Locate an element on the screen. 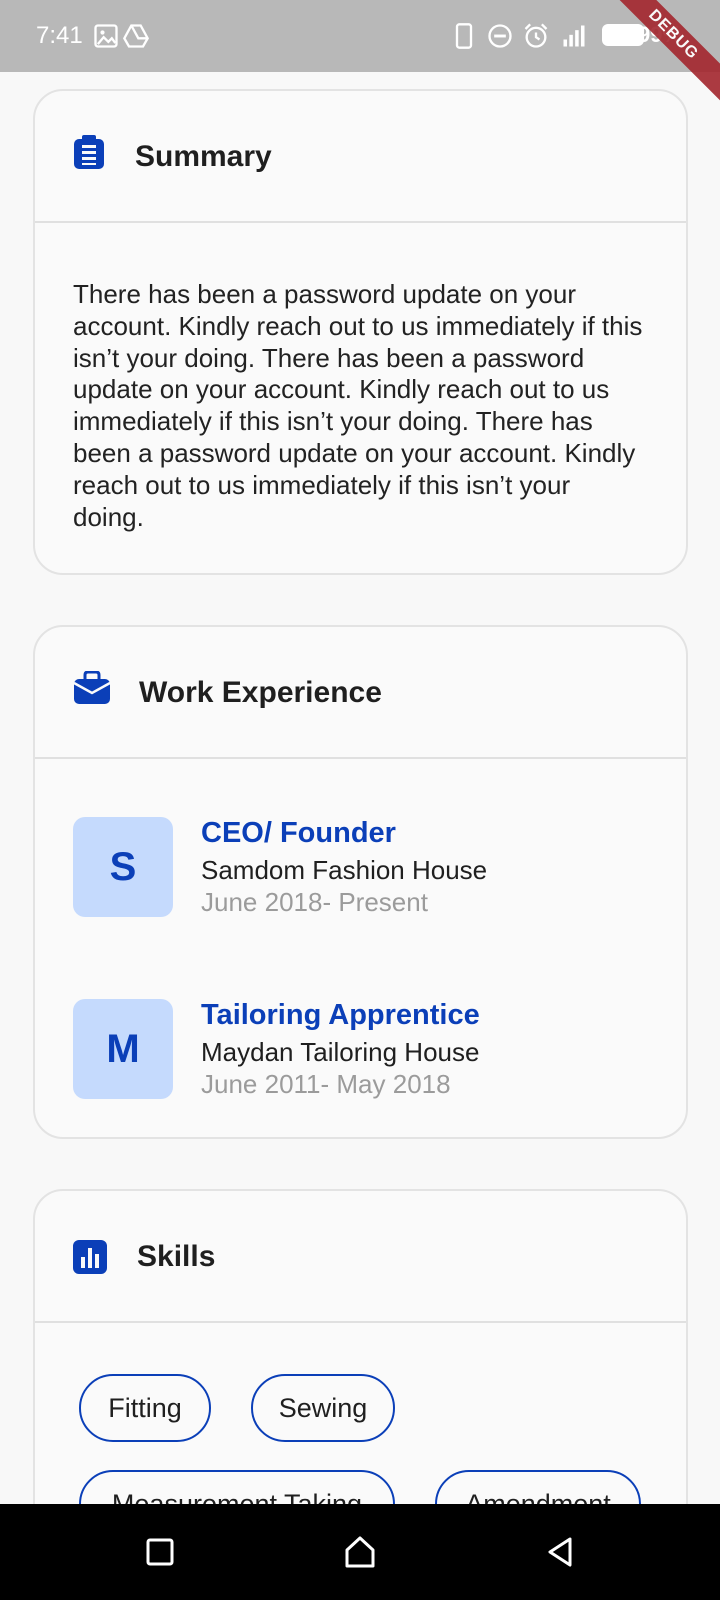  skills-header: Skills is located at coordinates (360, 1257).